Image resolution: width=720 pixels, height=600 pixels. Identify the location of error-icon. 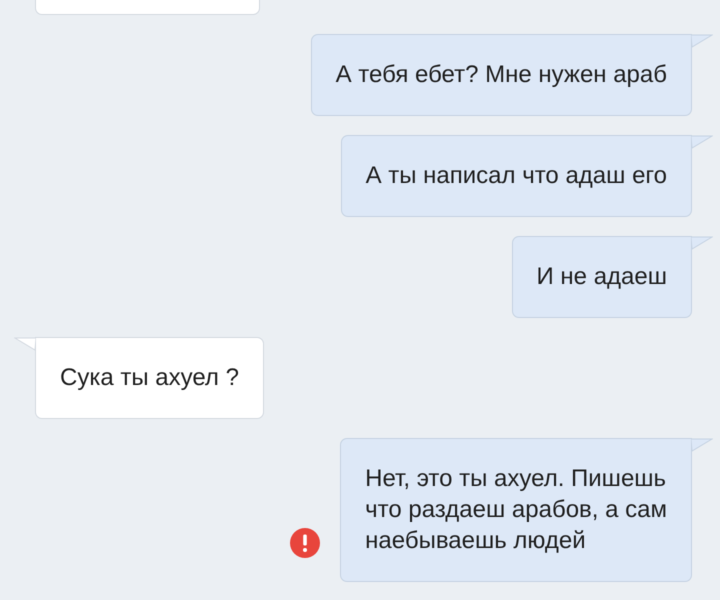
(305, 543).